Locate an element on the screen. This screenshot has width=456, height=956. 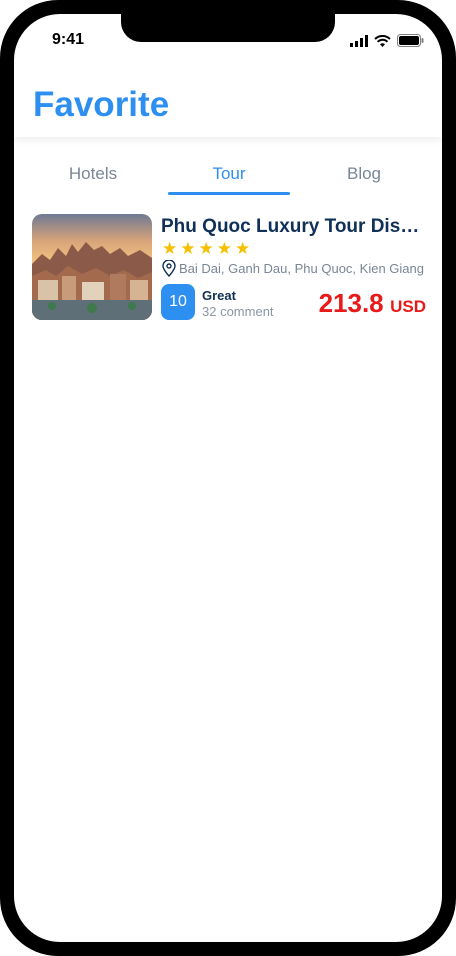
tour-price: 213.8 USD is located at coordinates (372, 303).